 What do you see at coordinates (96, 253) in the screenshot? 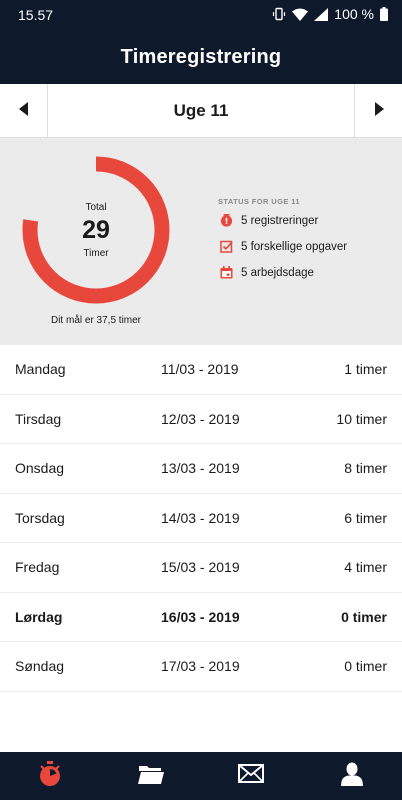
I see `hours-unit-label: Timer` at bounding box center [96, 253].